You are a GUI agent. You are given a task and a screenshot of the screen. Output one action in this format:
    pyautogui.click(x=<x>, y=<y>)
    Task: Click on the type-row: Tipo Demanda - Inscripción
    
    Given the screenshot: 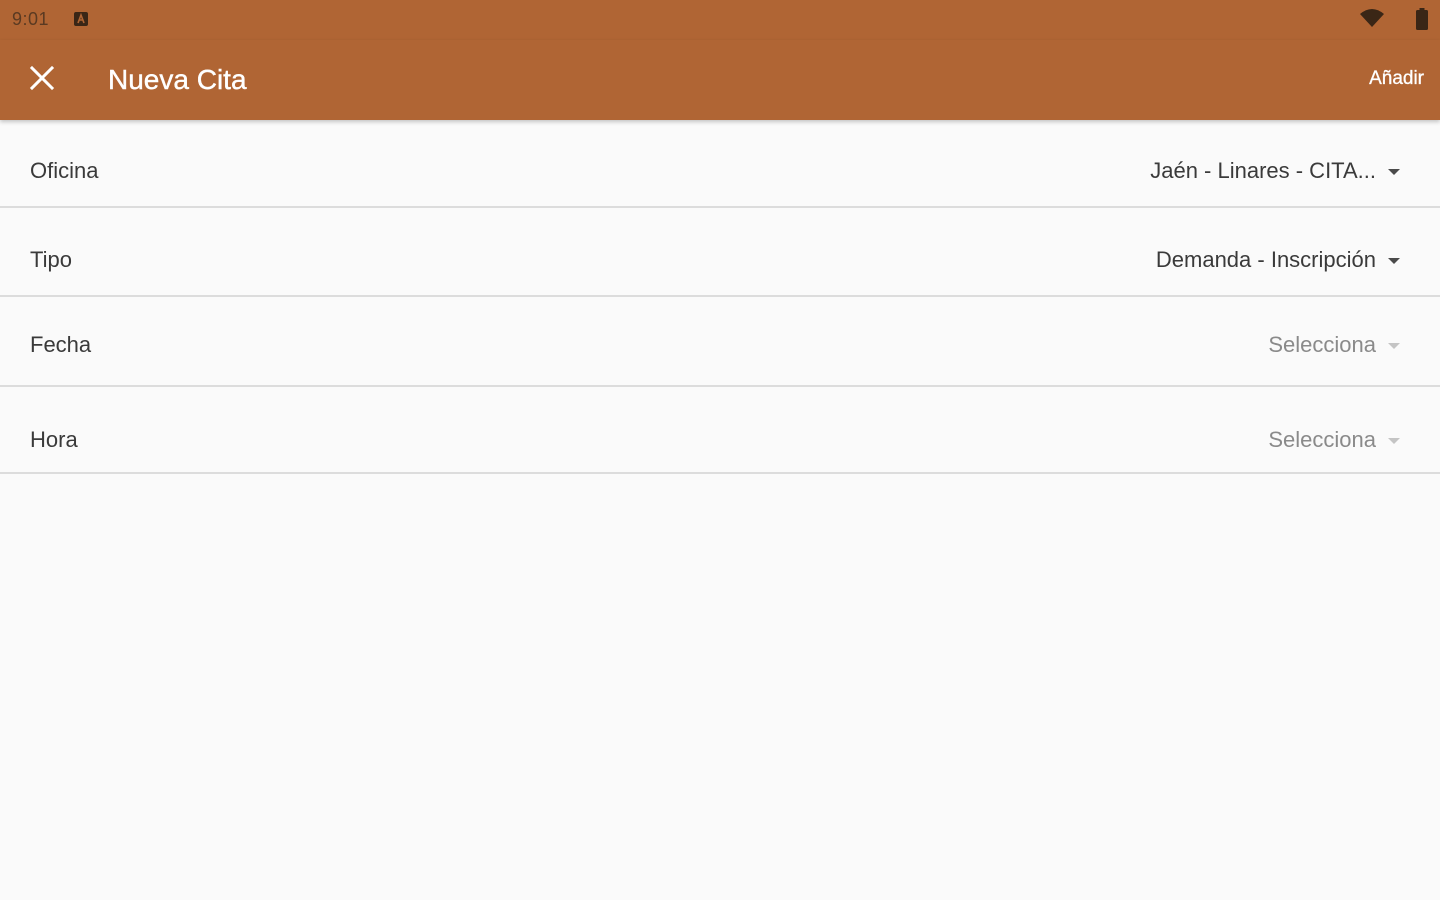 What is the action you would take?
    pyautogui.click(x=720, y=252)
    